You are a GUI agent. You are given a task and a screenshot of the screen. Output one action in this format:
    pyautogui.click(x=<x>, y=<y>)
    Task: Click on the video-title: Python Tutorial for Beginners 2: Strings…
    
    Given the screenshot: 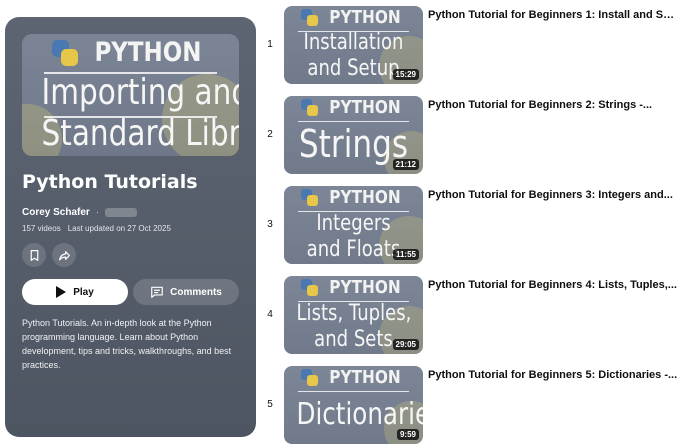 What is the action you would take?
    pyautogui.click(x=553, y=105)
    